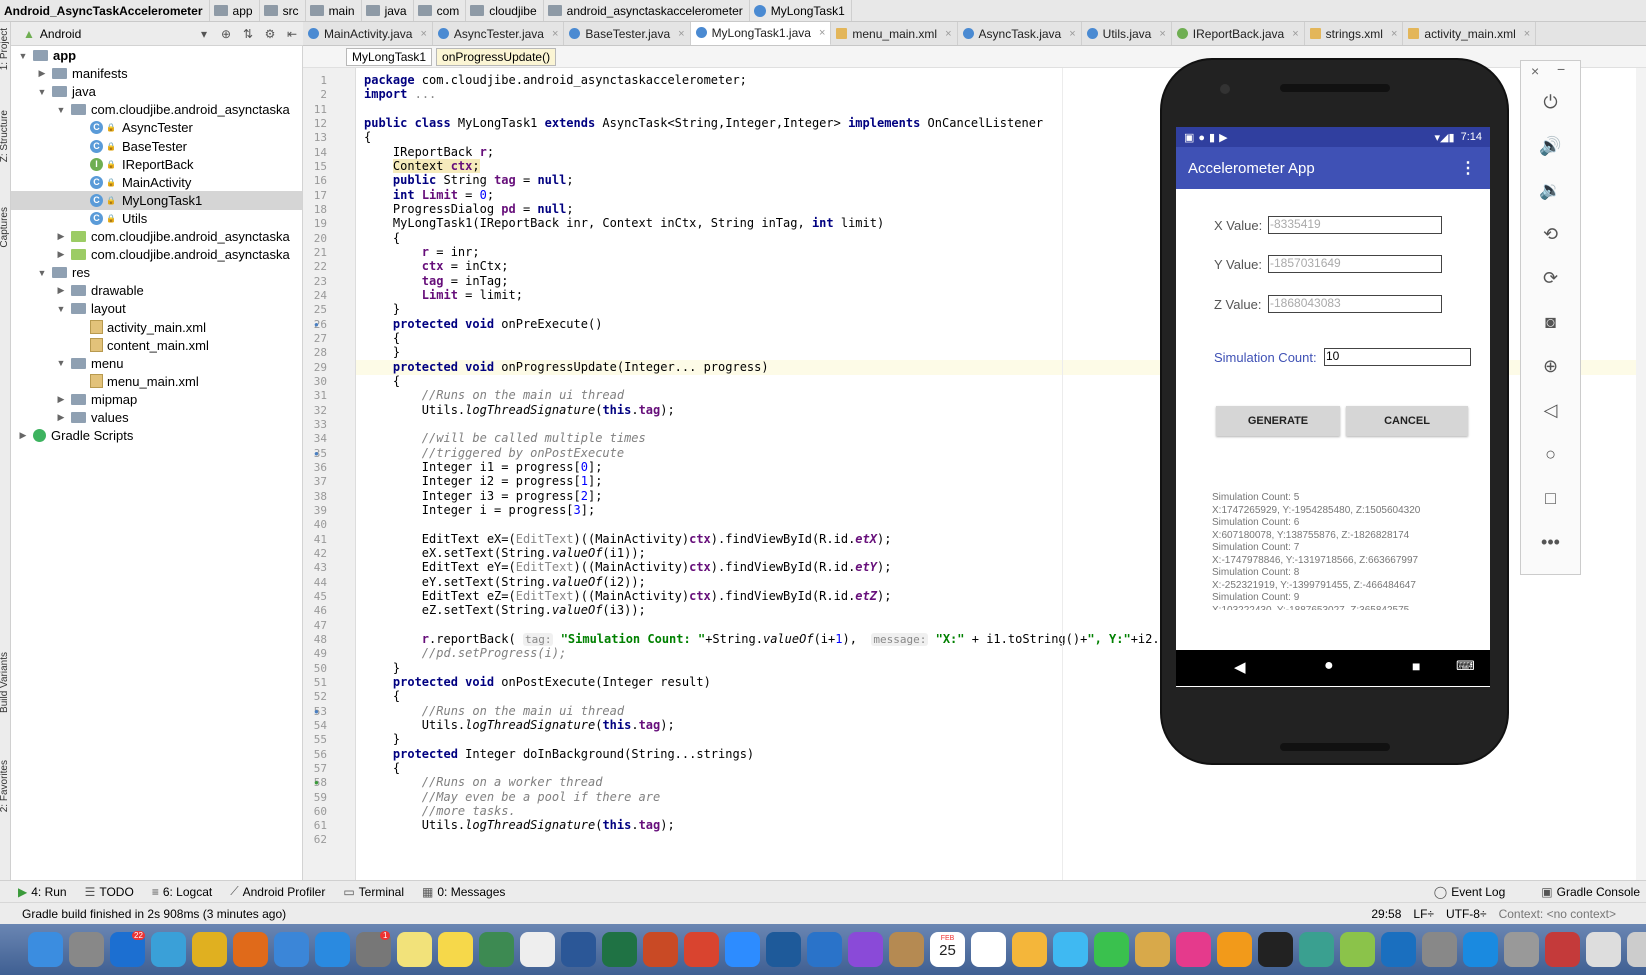  What do you see at coordinates (1550, 322) in the screenshot?
I see `screenshot-camera-icon: ◙` at bounding box center [1550, 322].